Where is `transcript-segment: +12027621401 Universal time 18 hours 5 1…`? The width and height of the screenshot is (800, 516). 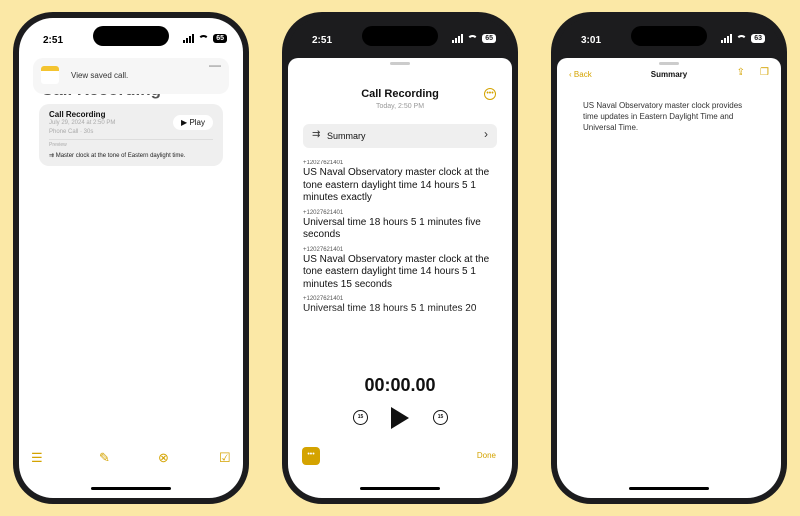
transcript-segment: +12027621401 Universal time 18 hours 5 1… is located at coordinates (400, 226).